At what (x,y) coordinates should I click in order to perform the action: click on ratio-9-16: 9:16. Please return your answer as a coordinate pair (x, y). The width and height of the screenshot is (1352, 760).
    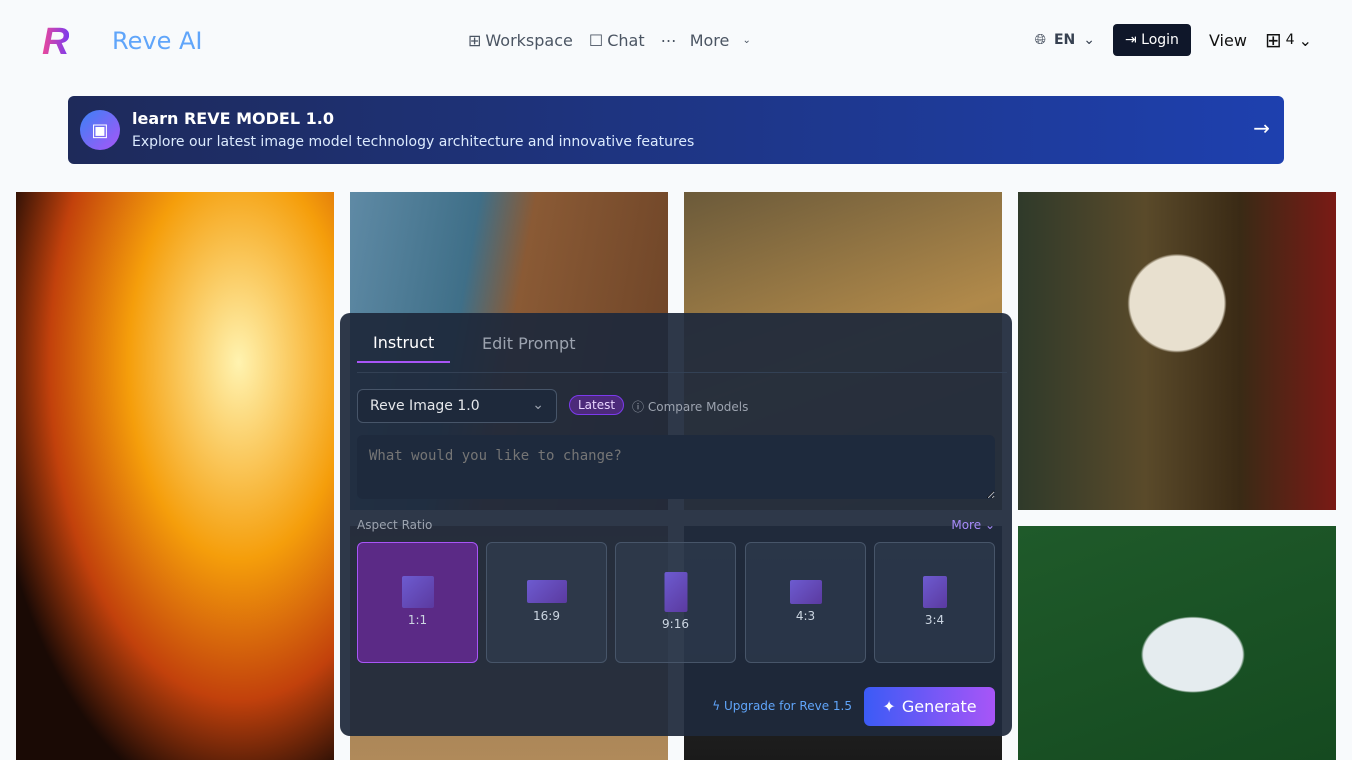
    Looking at the image, I should click on (675, 602).